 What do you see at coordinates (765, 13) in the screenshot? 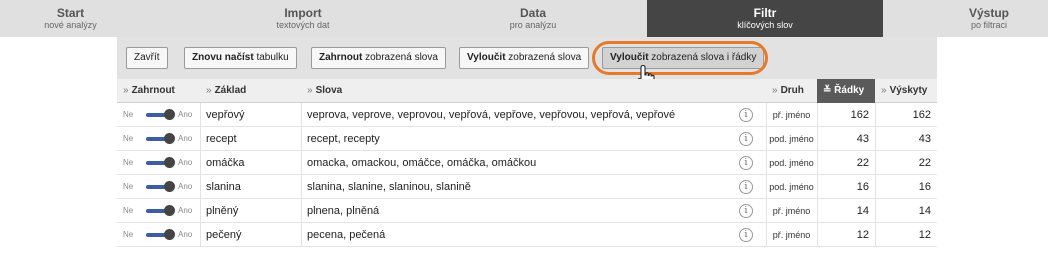
I see `nav-step-title: Filtr` at bounding box center [765, 13].